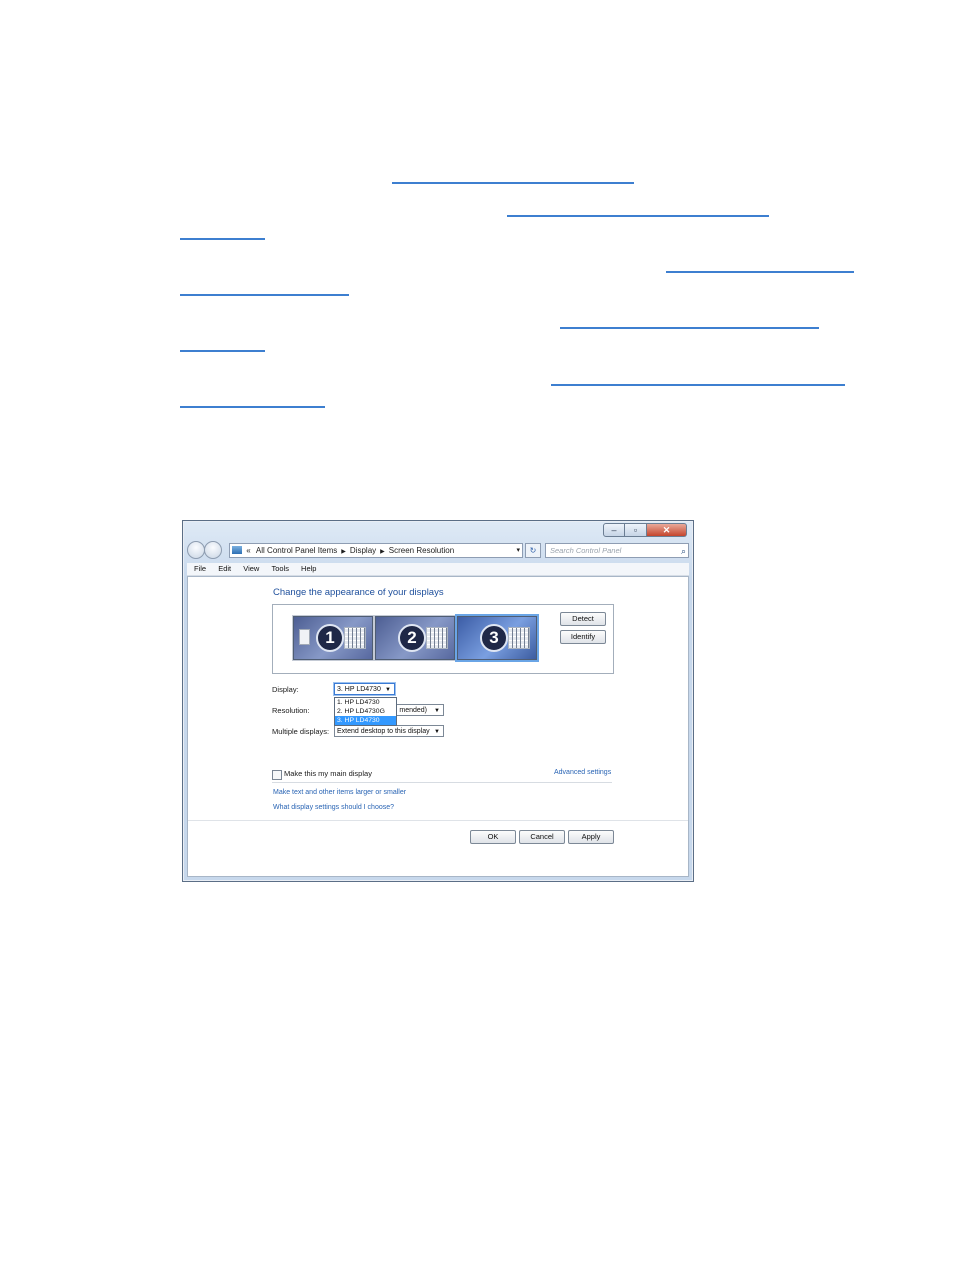 This screenshot has height=1270, width=954. I want to click on multiple-displays-label: Multiple displays:, so click(301, 731).